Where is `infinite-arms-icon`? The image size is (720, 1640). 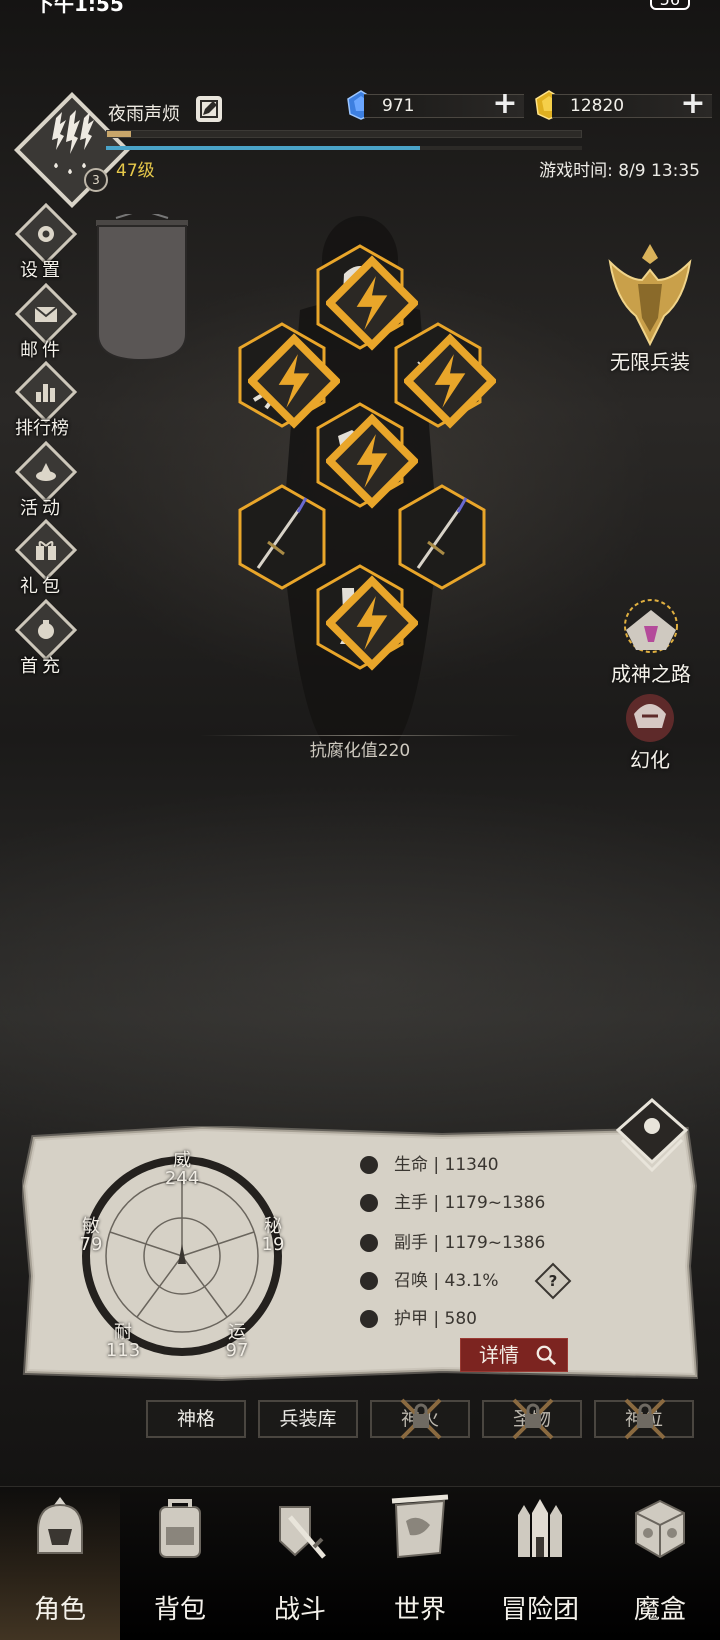 infinite-arms-icon is located at coordinates (650, 295).